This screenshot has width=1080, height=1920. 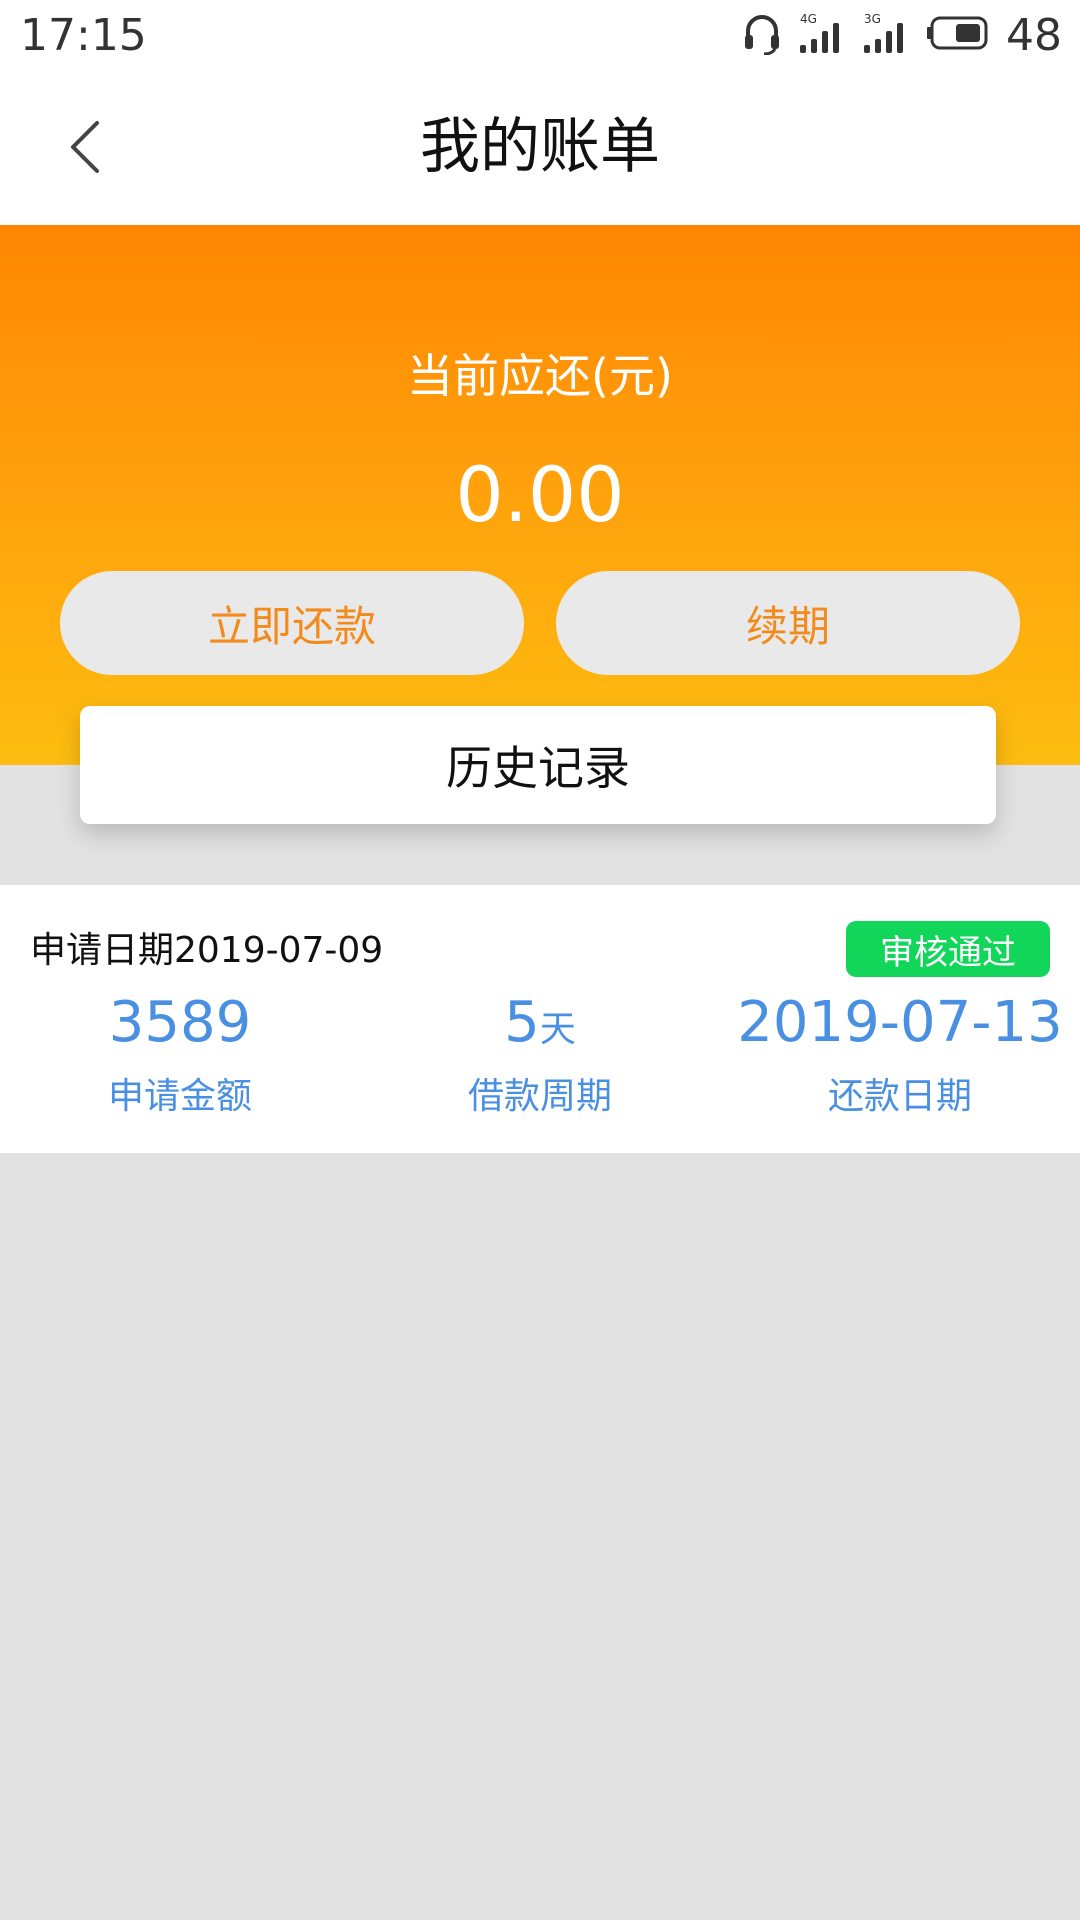 I want to click on stat-due-date-label: 还款日期, so click(x=899, y=1096).